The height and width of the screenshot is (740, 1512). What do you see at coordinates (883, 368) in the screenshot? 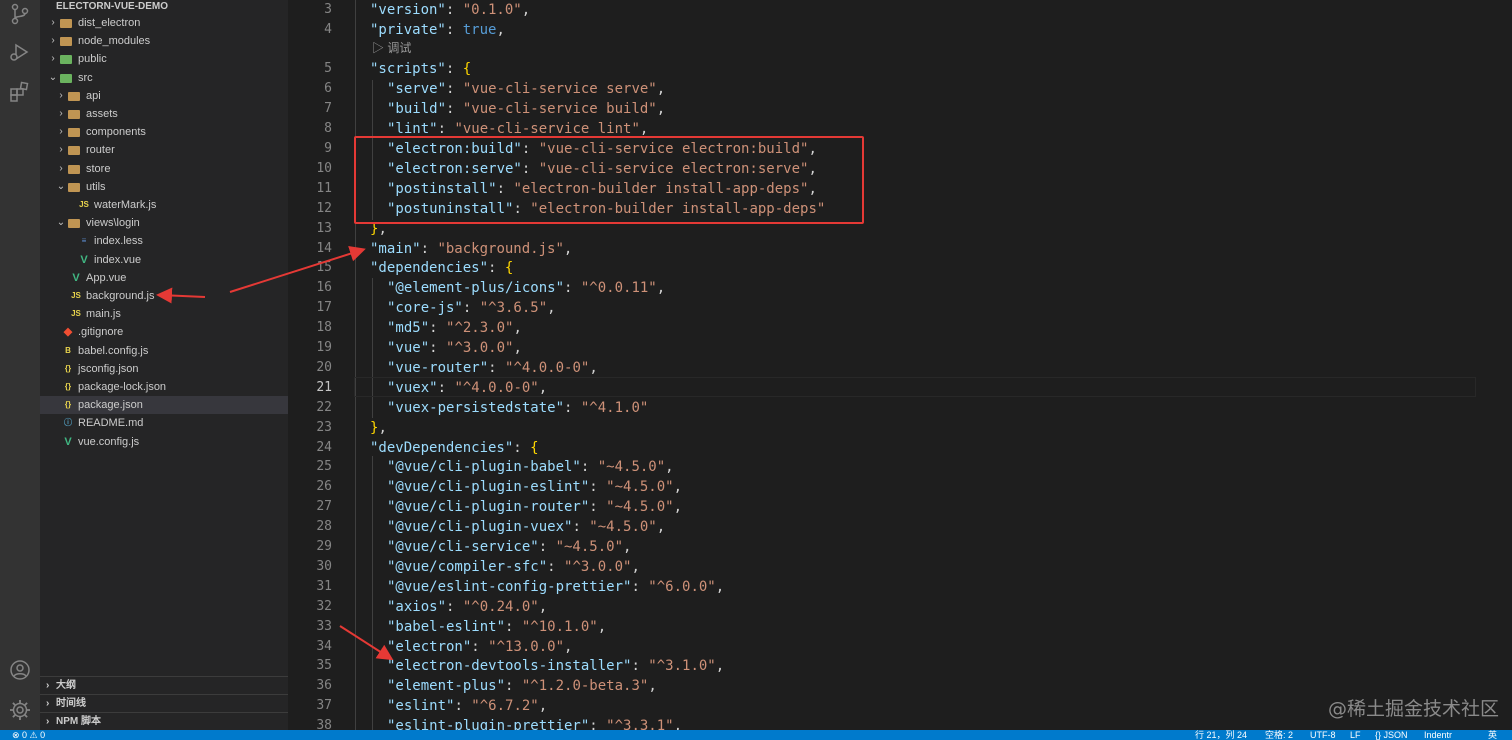
I see `code-line: 20 "vue-router": "^4.0.0-0",` at bounding box center [883, 368].